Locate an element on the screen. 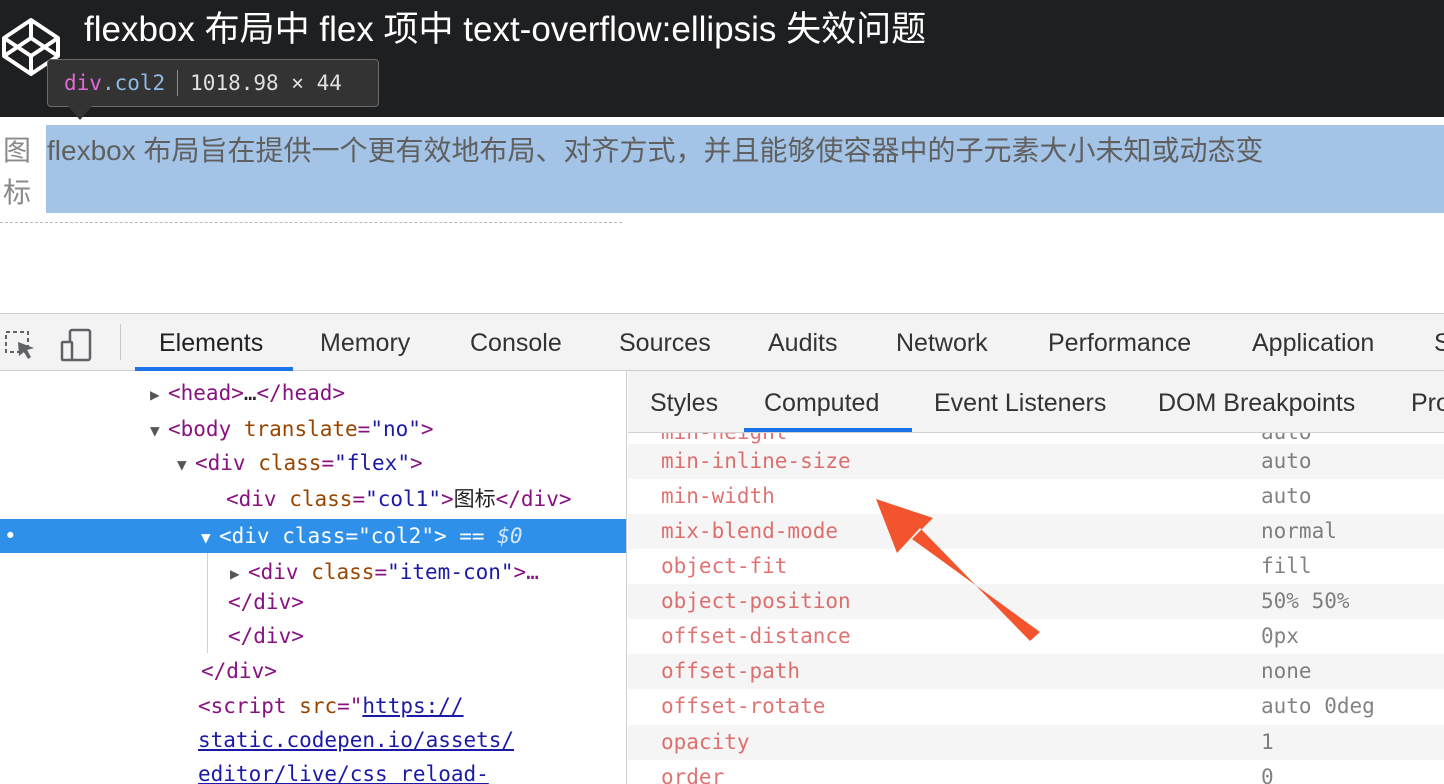 The image size is (1444, 784). computed-row: min-width auto is located at coordinates (1036, 496).